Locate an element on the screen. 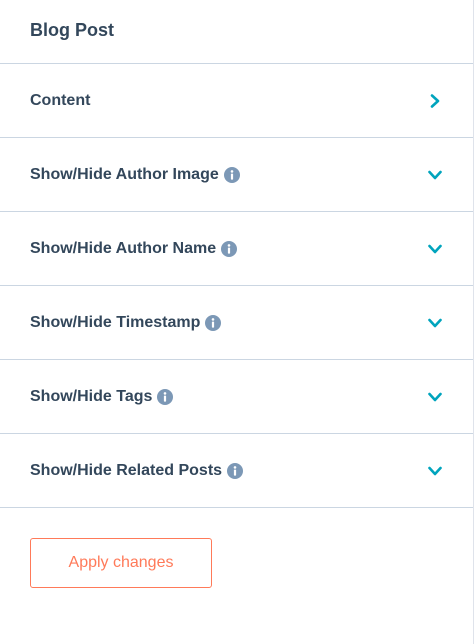 The width and height of the screenshot is (474, 644). section-label-content: Content is located at coordinates (60, 101).